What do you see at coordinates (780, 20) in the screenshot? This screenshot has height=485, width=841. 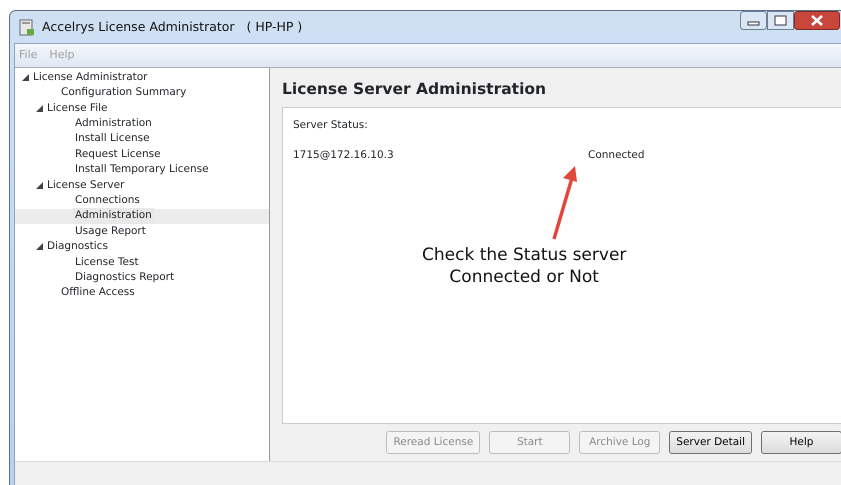 I see `maximize-button` at bounding box center [780, 20].